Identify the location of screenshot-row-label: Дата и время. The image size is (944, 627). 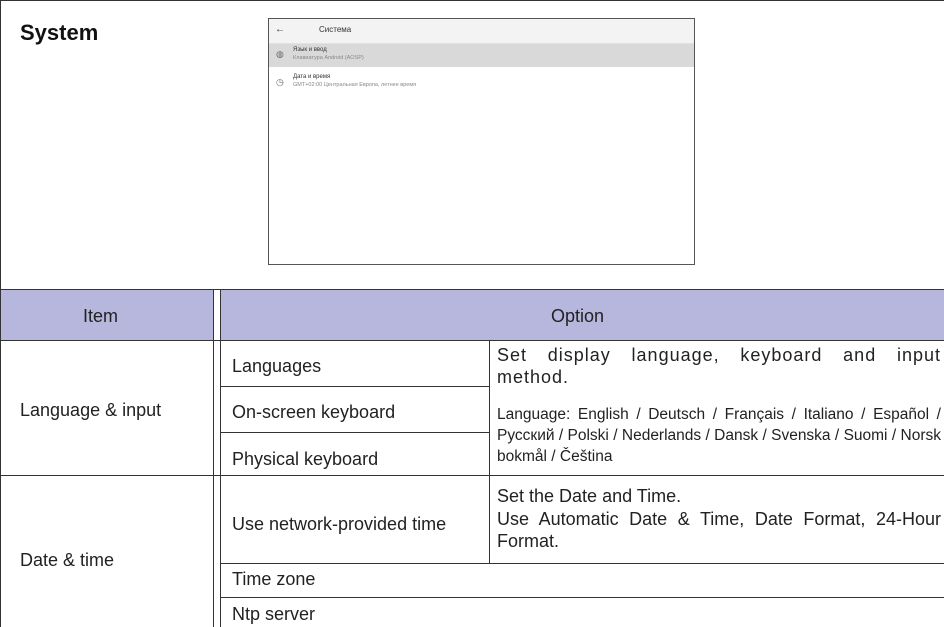
(312, 77).